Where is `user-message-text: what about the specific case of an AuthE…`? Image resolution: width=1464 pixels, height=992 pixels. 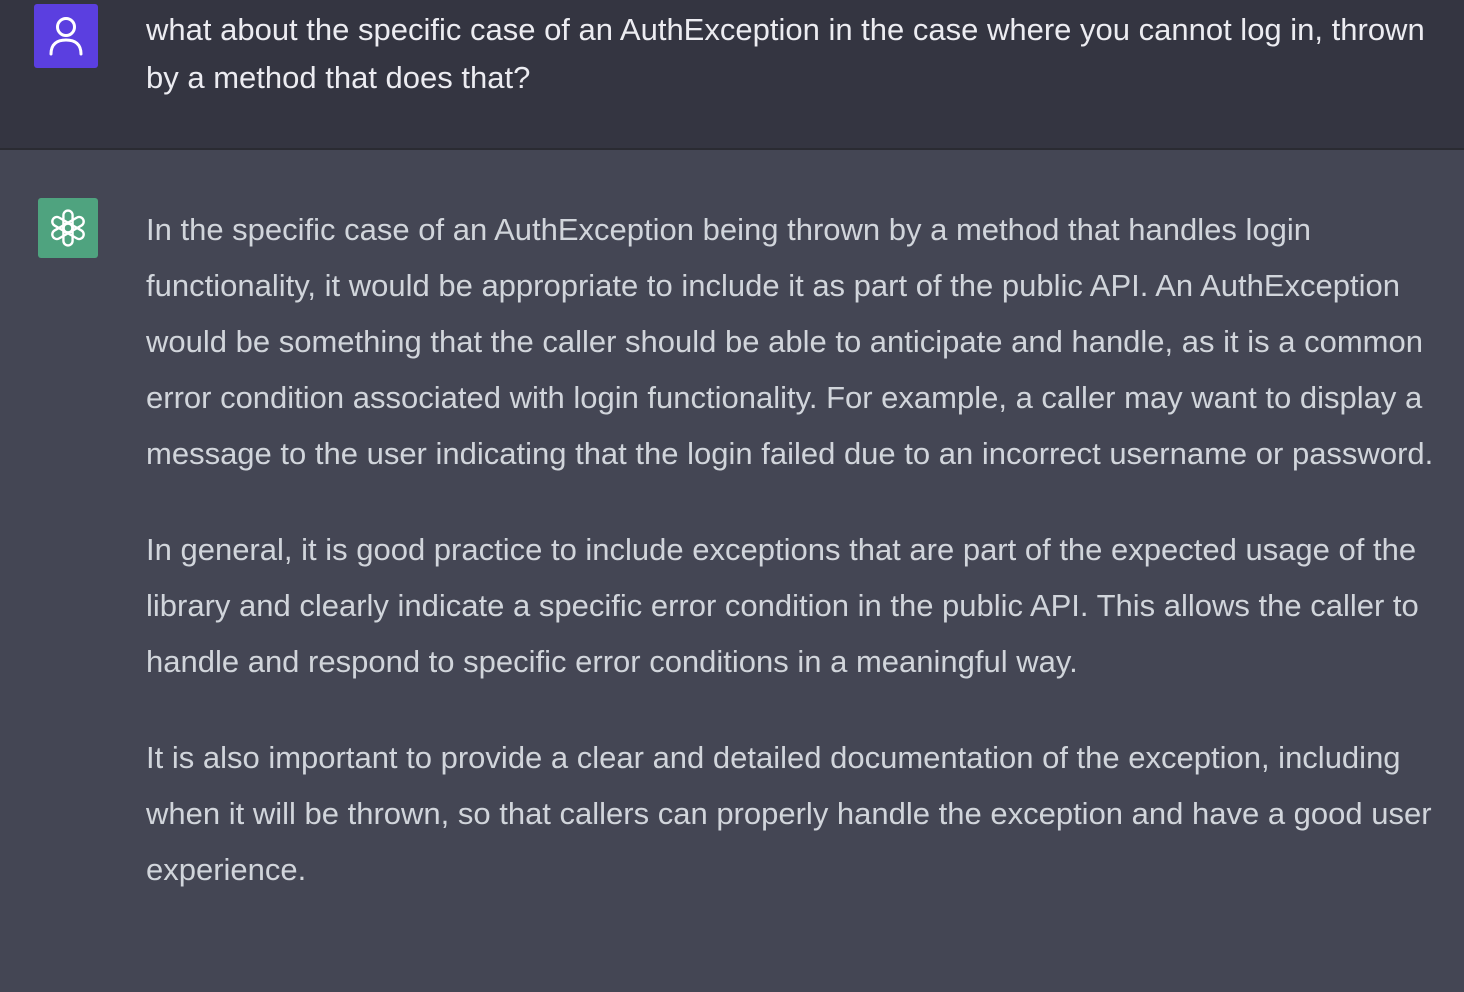
user-message-text: what about the specific case of an AuthE… is located at coordinates (785, 53).